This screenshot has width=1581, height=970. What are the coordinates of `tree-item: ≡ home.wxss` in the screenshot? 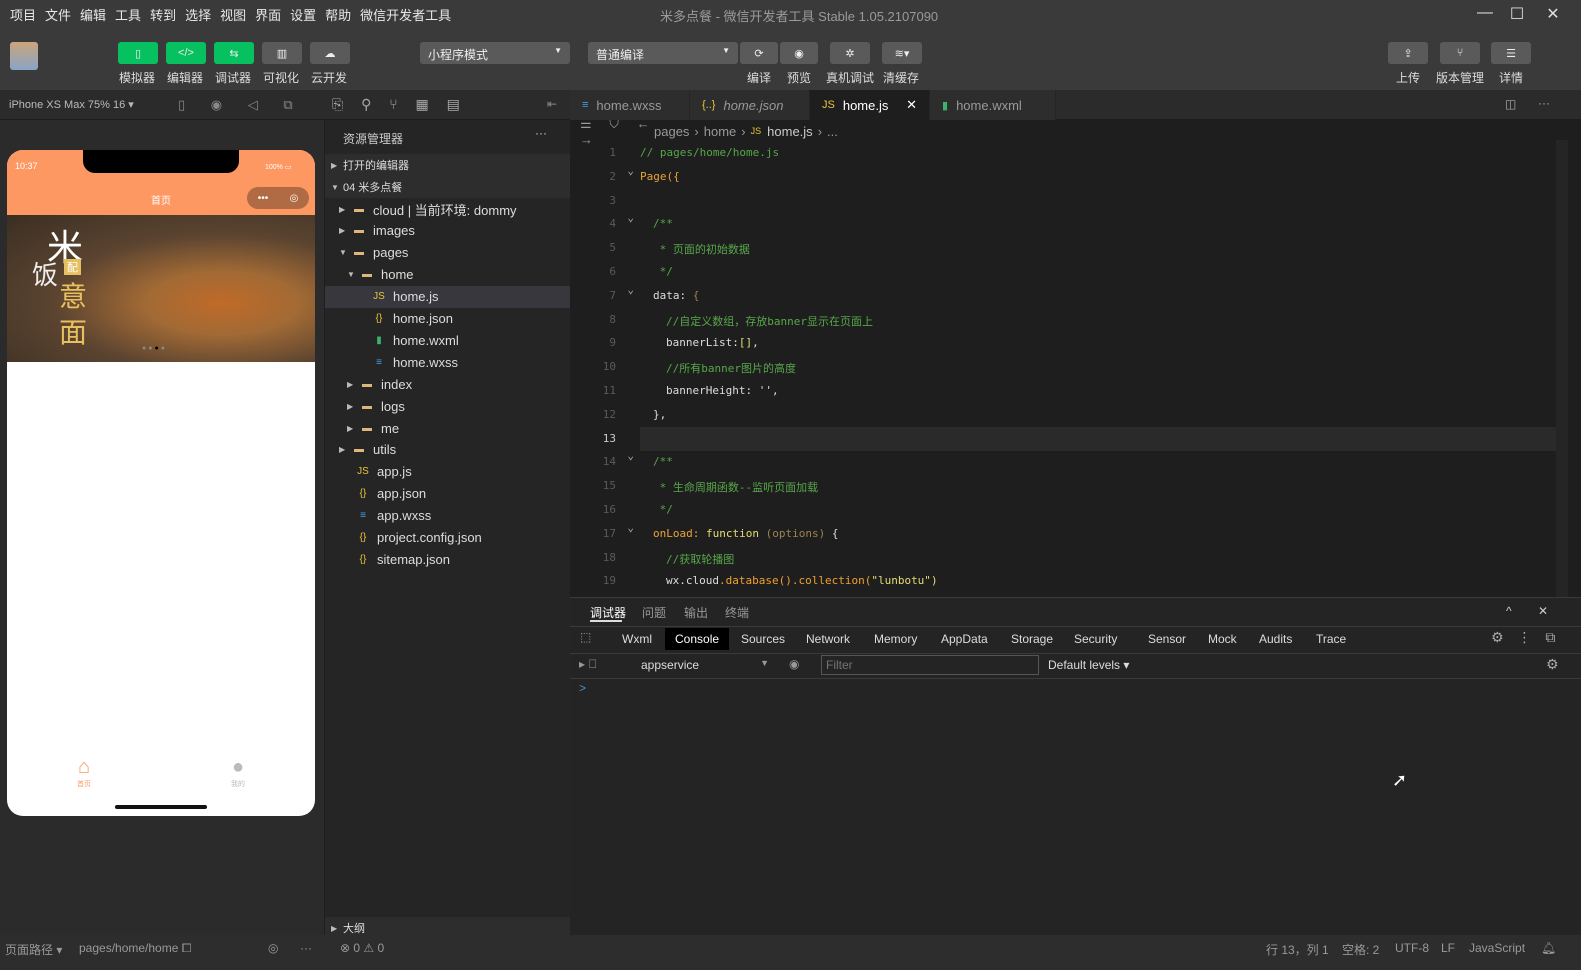 It's located at (447, 362).